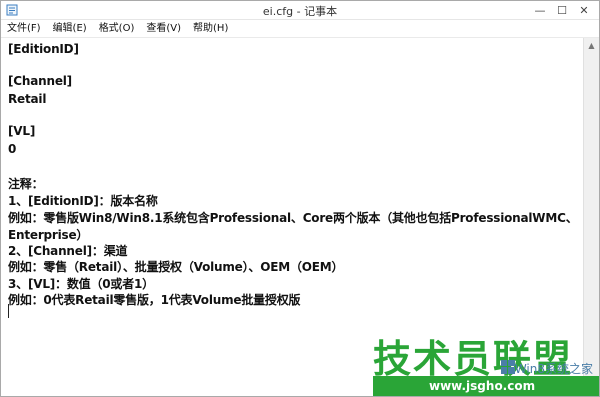  What do you see at coordinates (117, 28) in the screenshot?
I see `menu-format: 格式(O)` at bounding box center [117, 28].